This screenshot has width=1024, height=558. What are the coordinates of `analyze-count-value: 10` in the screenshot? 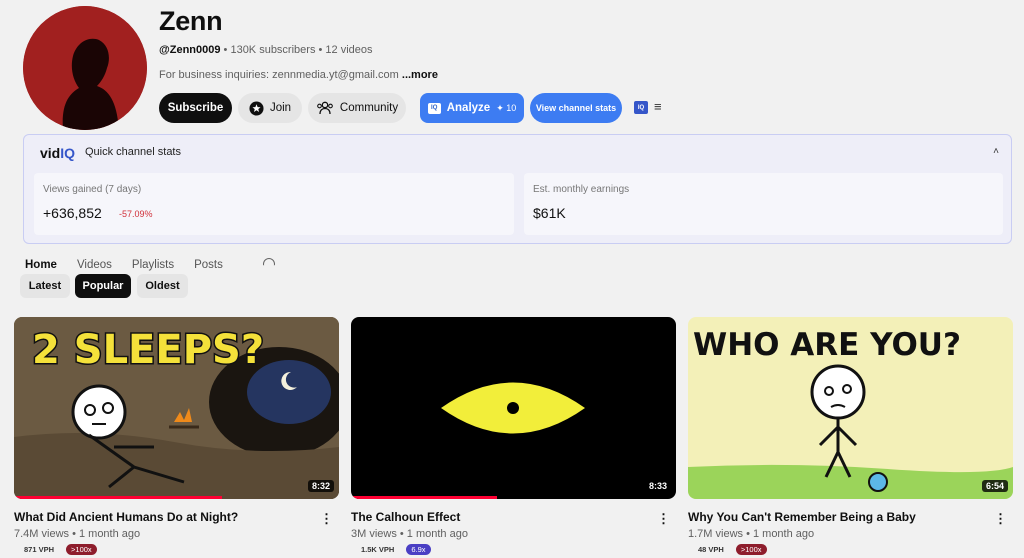 It's located at (511, 107).